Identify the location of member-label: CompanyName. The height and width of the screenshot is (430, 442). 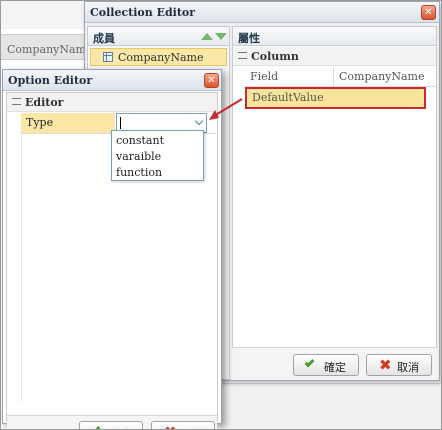
(161, 57).